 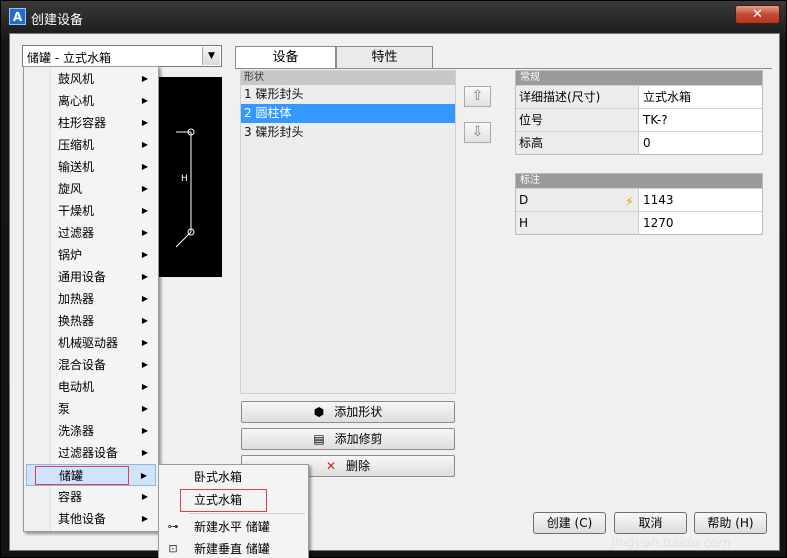 I want to click on menu-item: 旋风 ▶, so click(x=91, y=189).